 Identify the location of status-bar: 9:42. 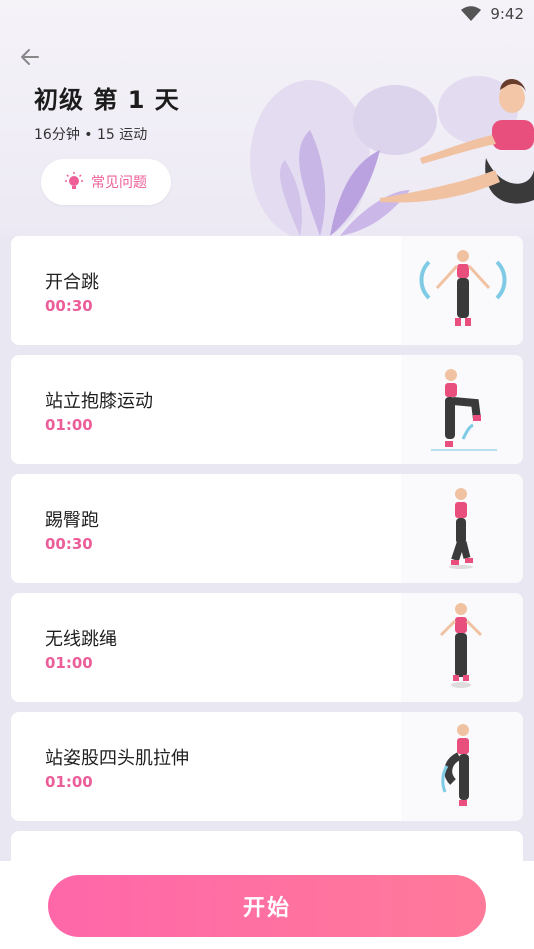
(267, 15).